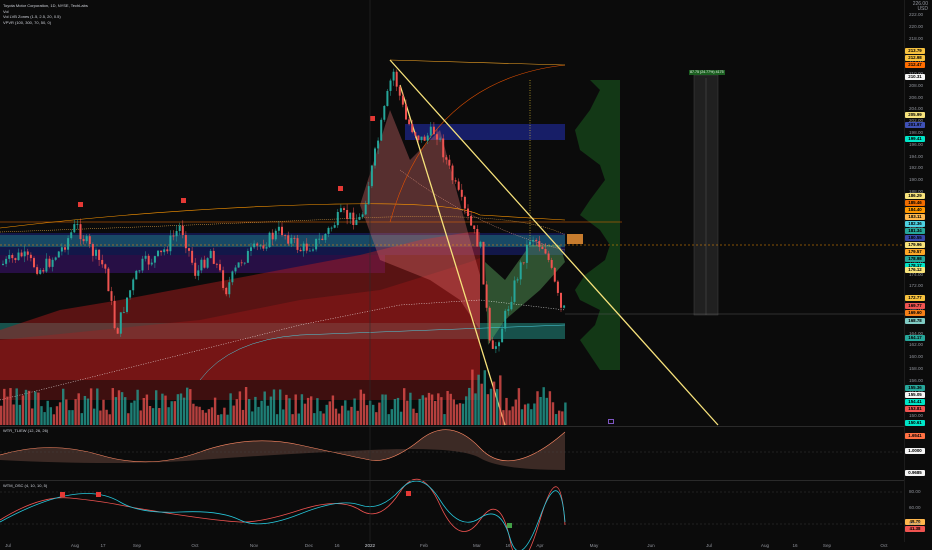  Describe the element at coordinates (916, 144) in the screenshot. I see `price-tick: 196.00` at that location.